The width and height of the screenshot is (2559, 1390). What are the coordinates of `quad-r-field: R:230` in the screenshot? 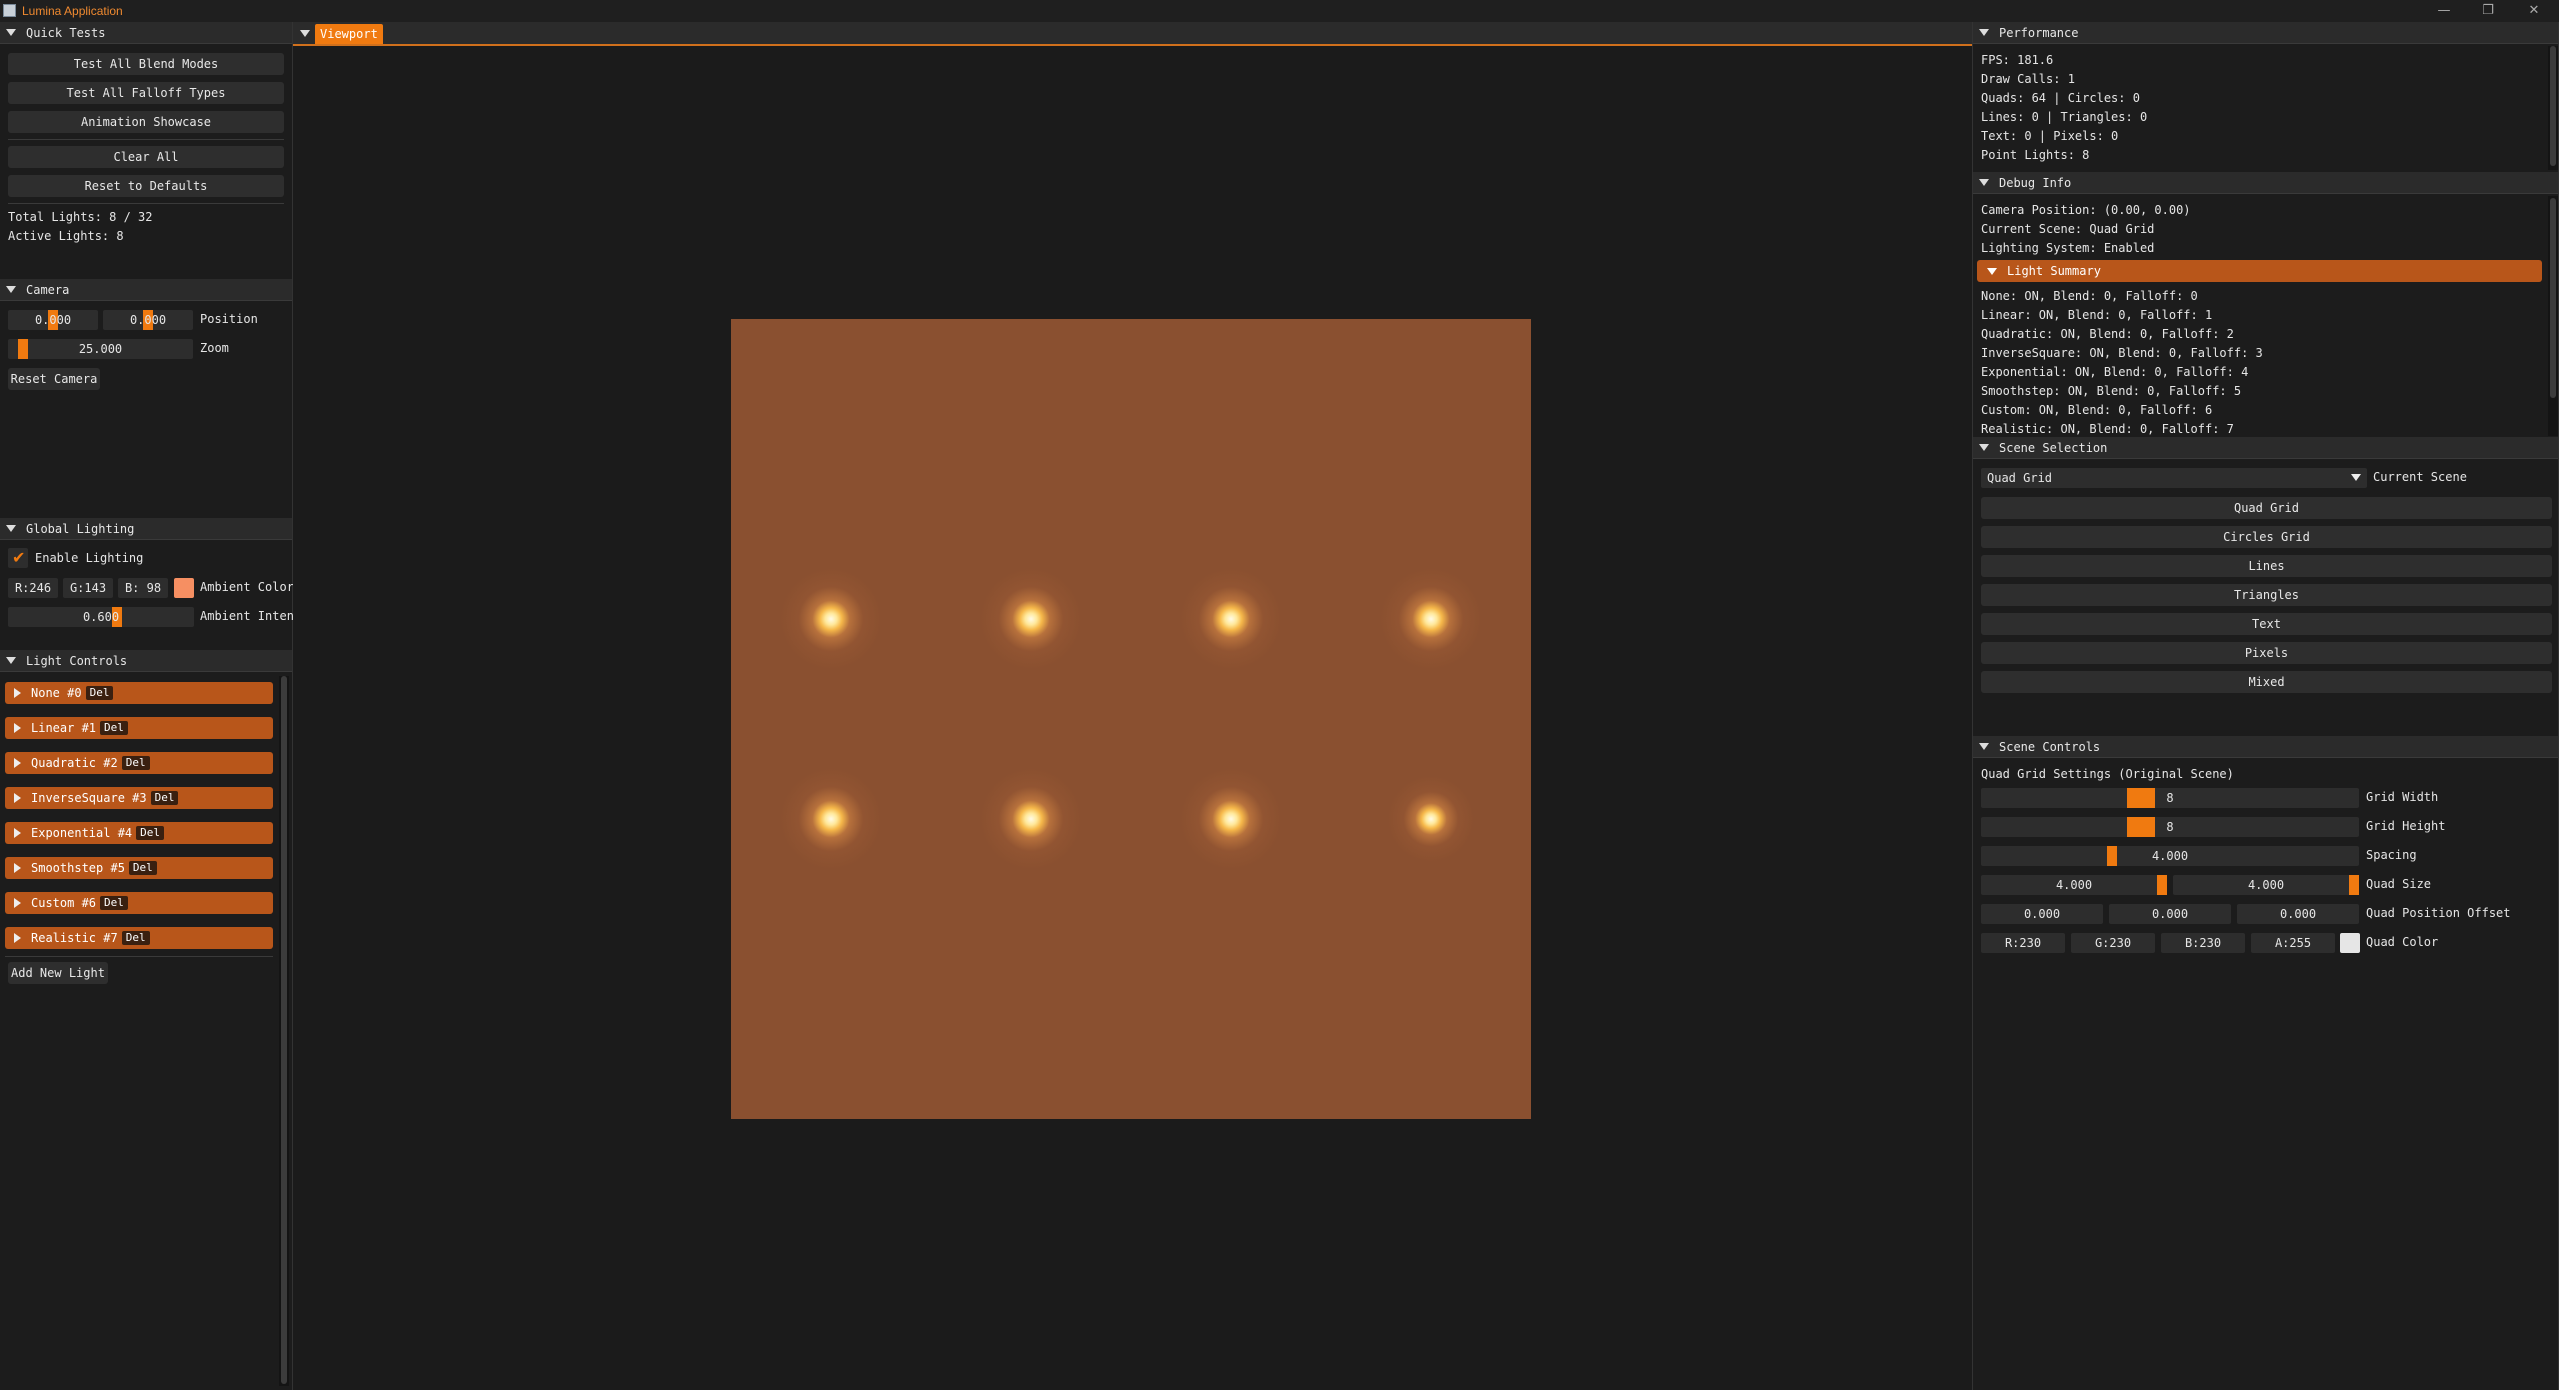 It's located at (2023, 943).